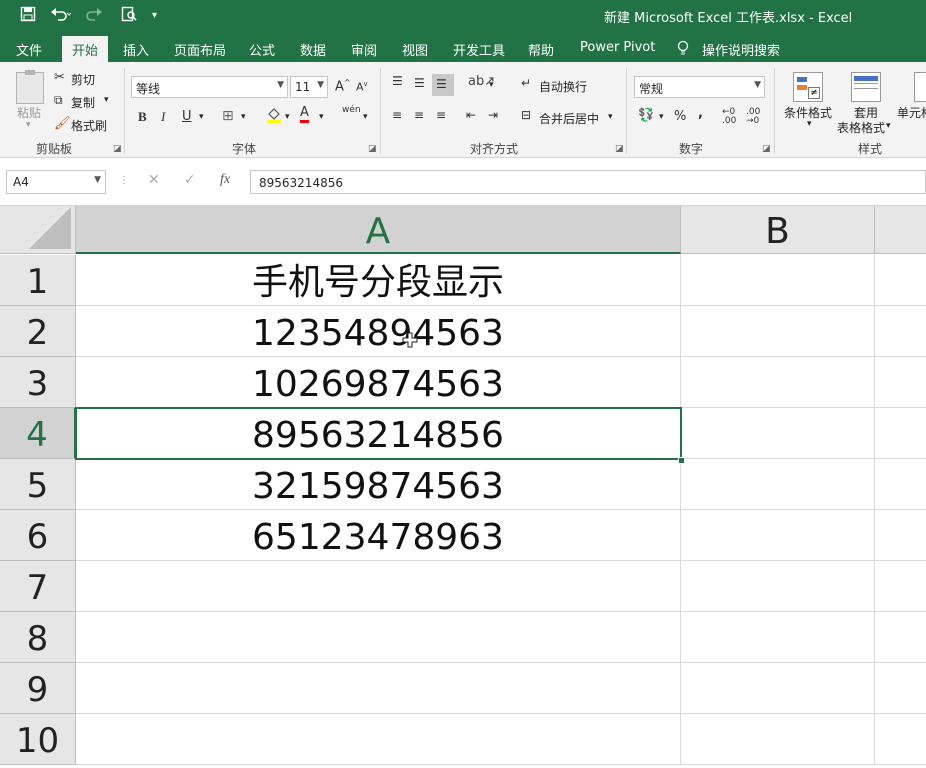 This screenshot has height=768, width=926. I want to click on alignment-launcher-icon: ◪, so click(619, 149).